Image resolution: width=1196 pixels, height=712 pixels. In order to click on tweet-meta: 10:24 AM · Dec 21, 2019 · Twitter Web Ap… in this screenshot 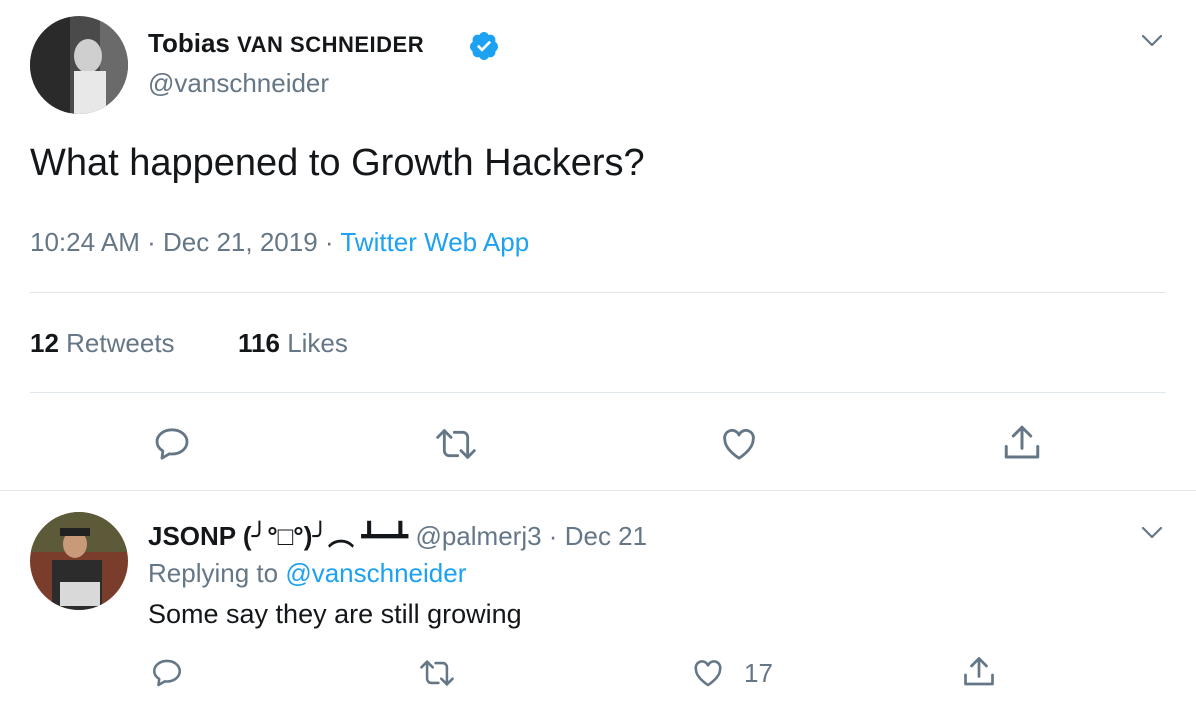, I will do `click(279, 242)`.